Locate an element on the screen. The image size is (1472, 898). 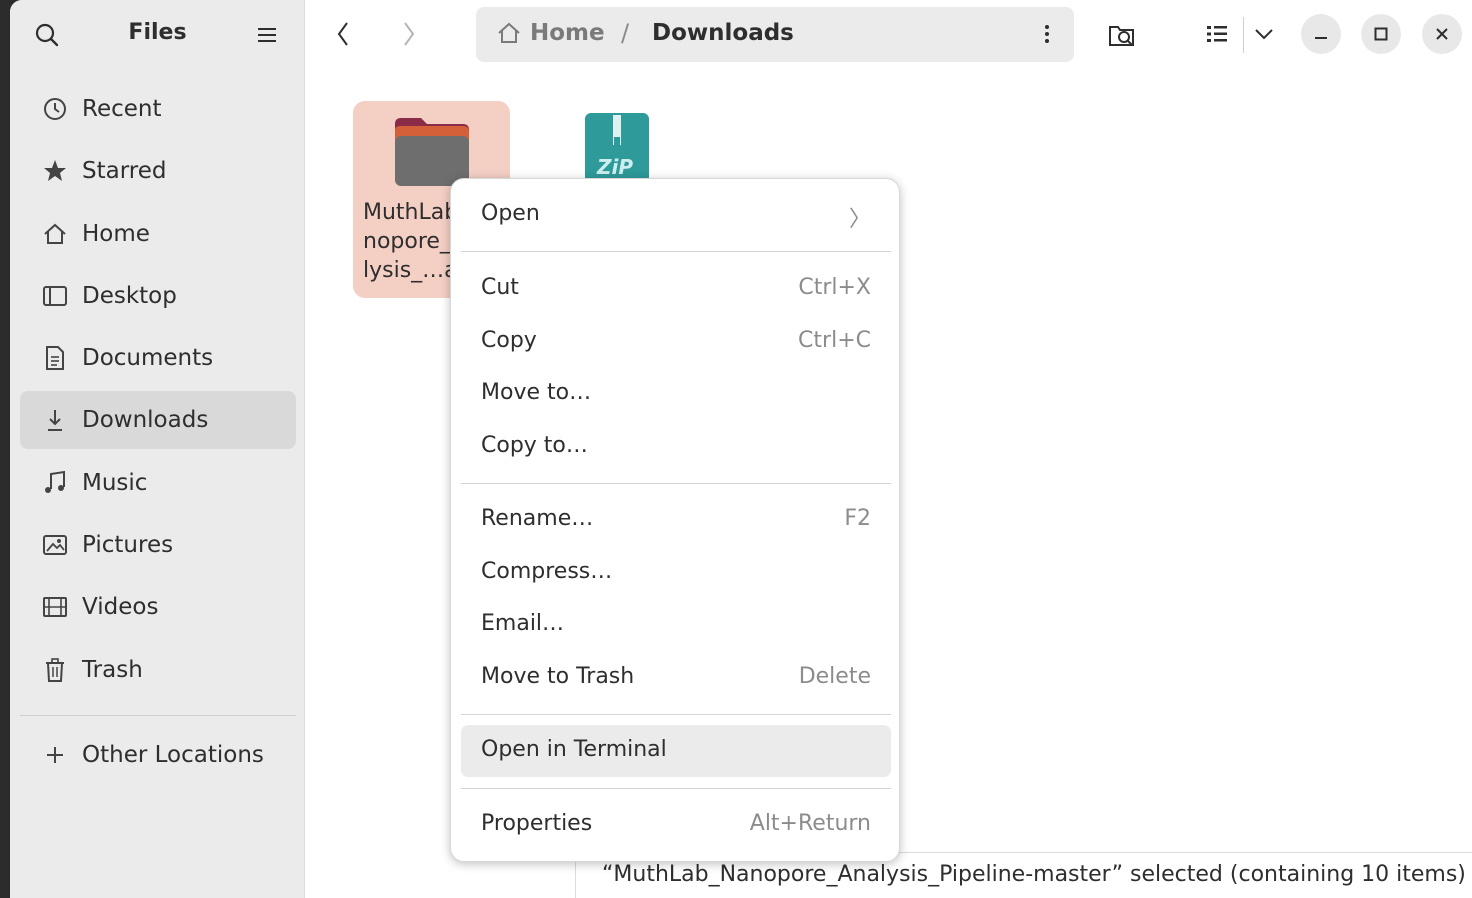
sidebar-item-downloads: Downloads is located at coordinates (158, 420).